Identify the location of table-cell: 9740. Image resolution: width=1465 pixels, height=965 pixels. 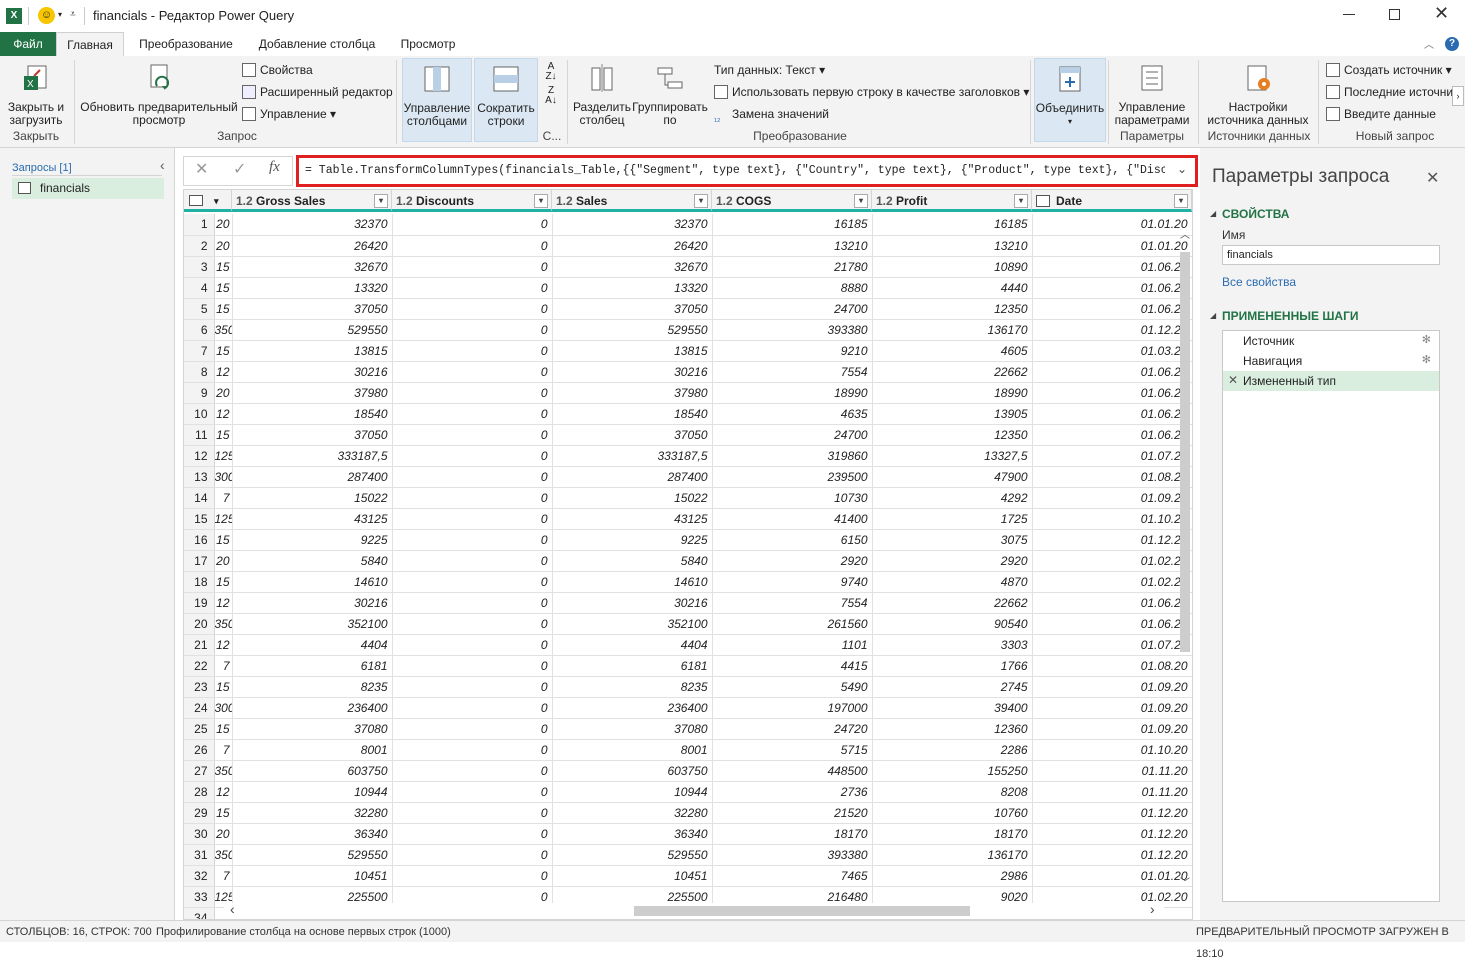
(792, 582).